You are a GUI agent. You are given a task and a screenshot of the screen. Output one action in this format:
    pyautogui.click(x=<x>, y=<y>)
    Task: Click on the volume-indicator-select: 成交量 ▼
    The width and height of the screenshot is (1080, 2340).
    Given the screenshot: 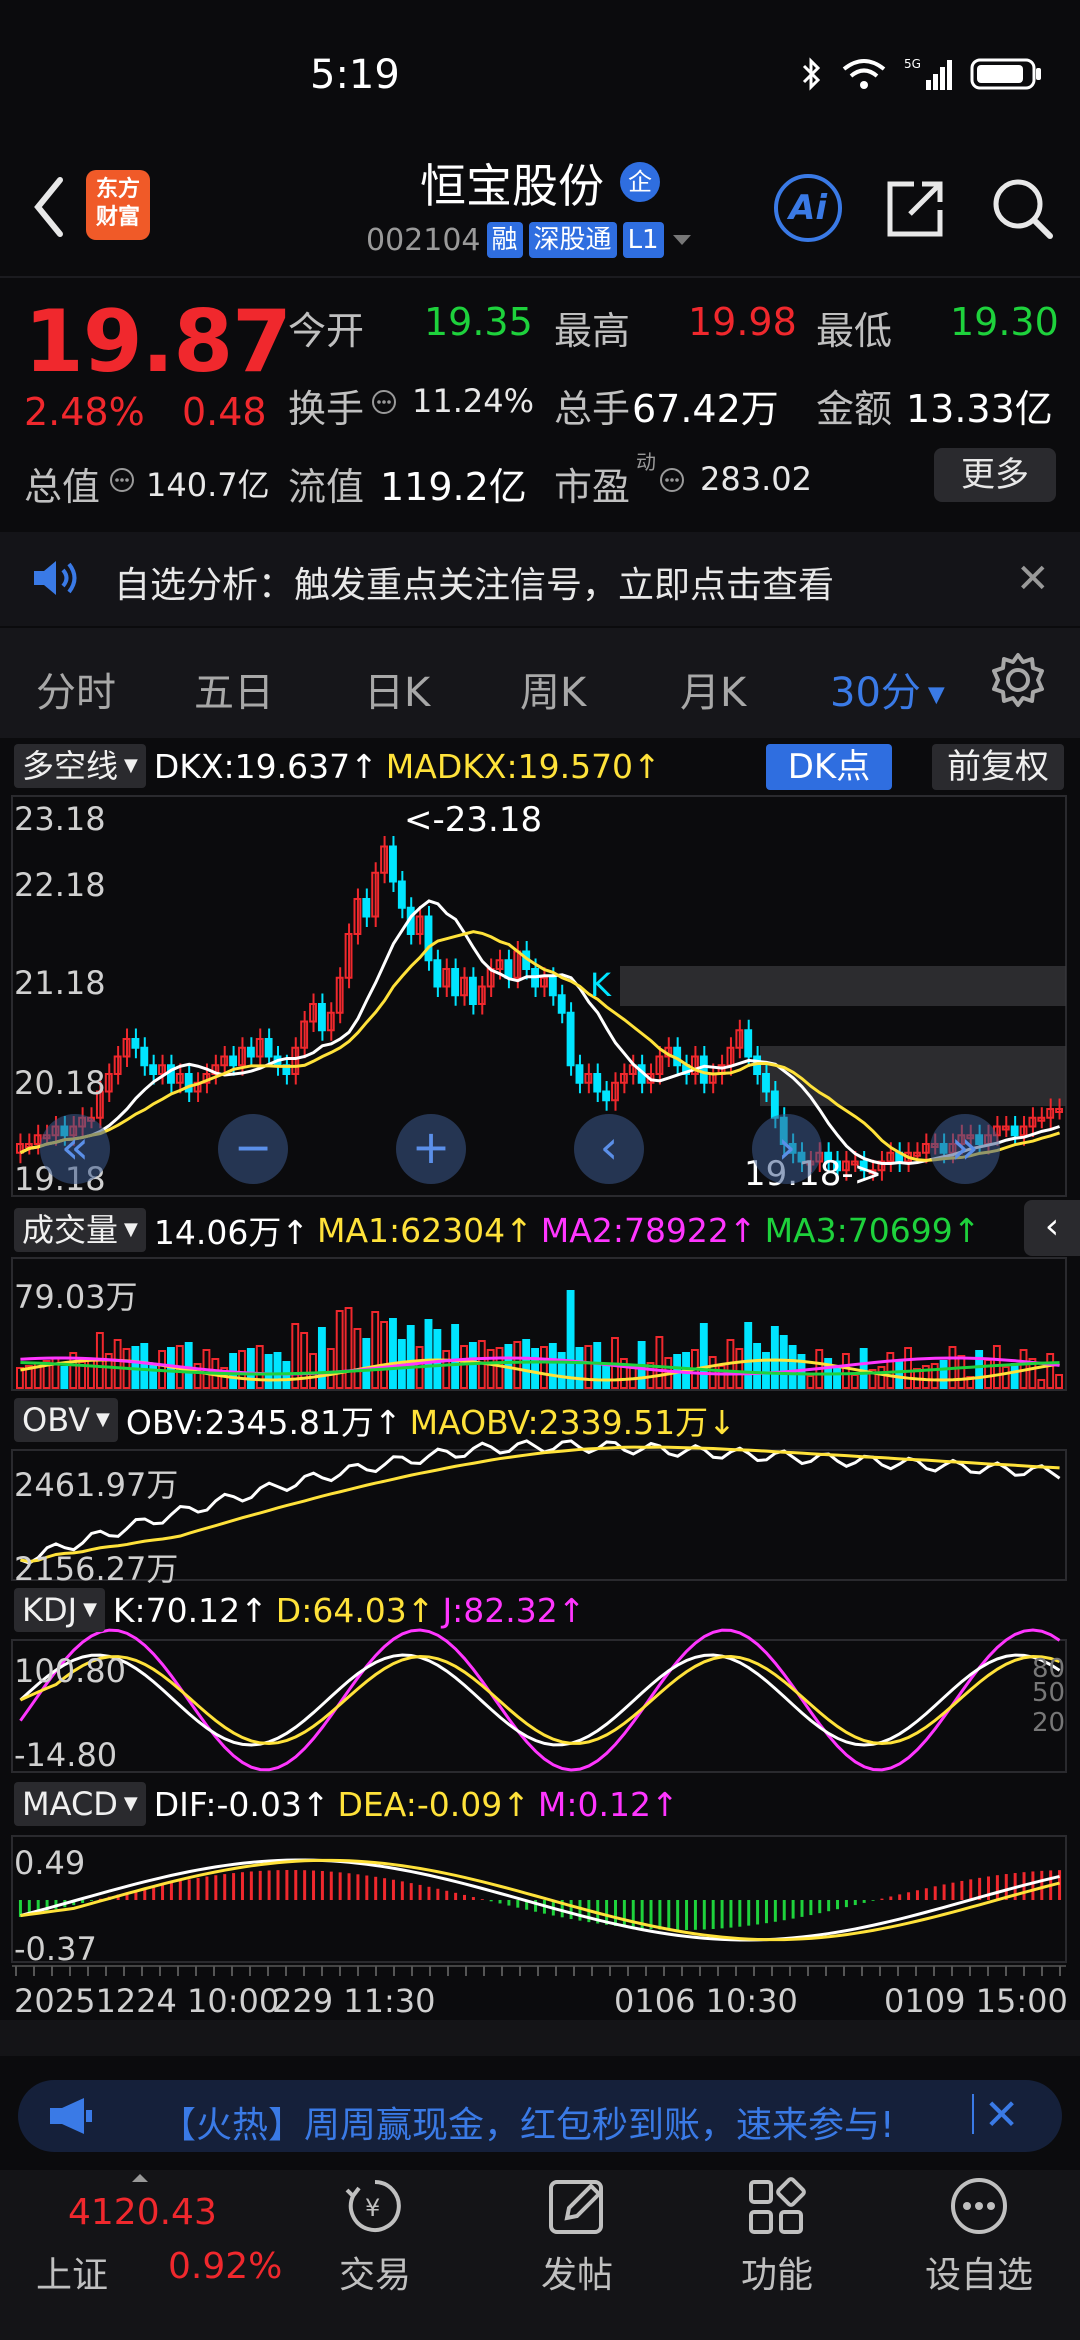 What is the action you would take?
    pyautogui.click(x=80, y=1230)
    